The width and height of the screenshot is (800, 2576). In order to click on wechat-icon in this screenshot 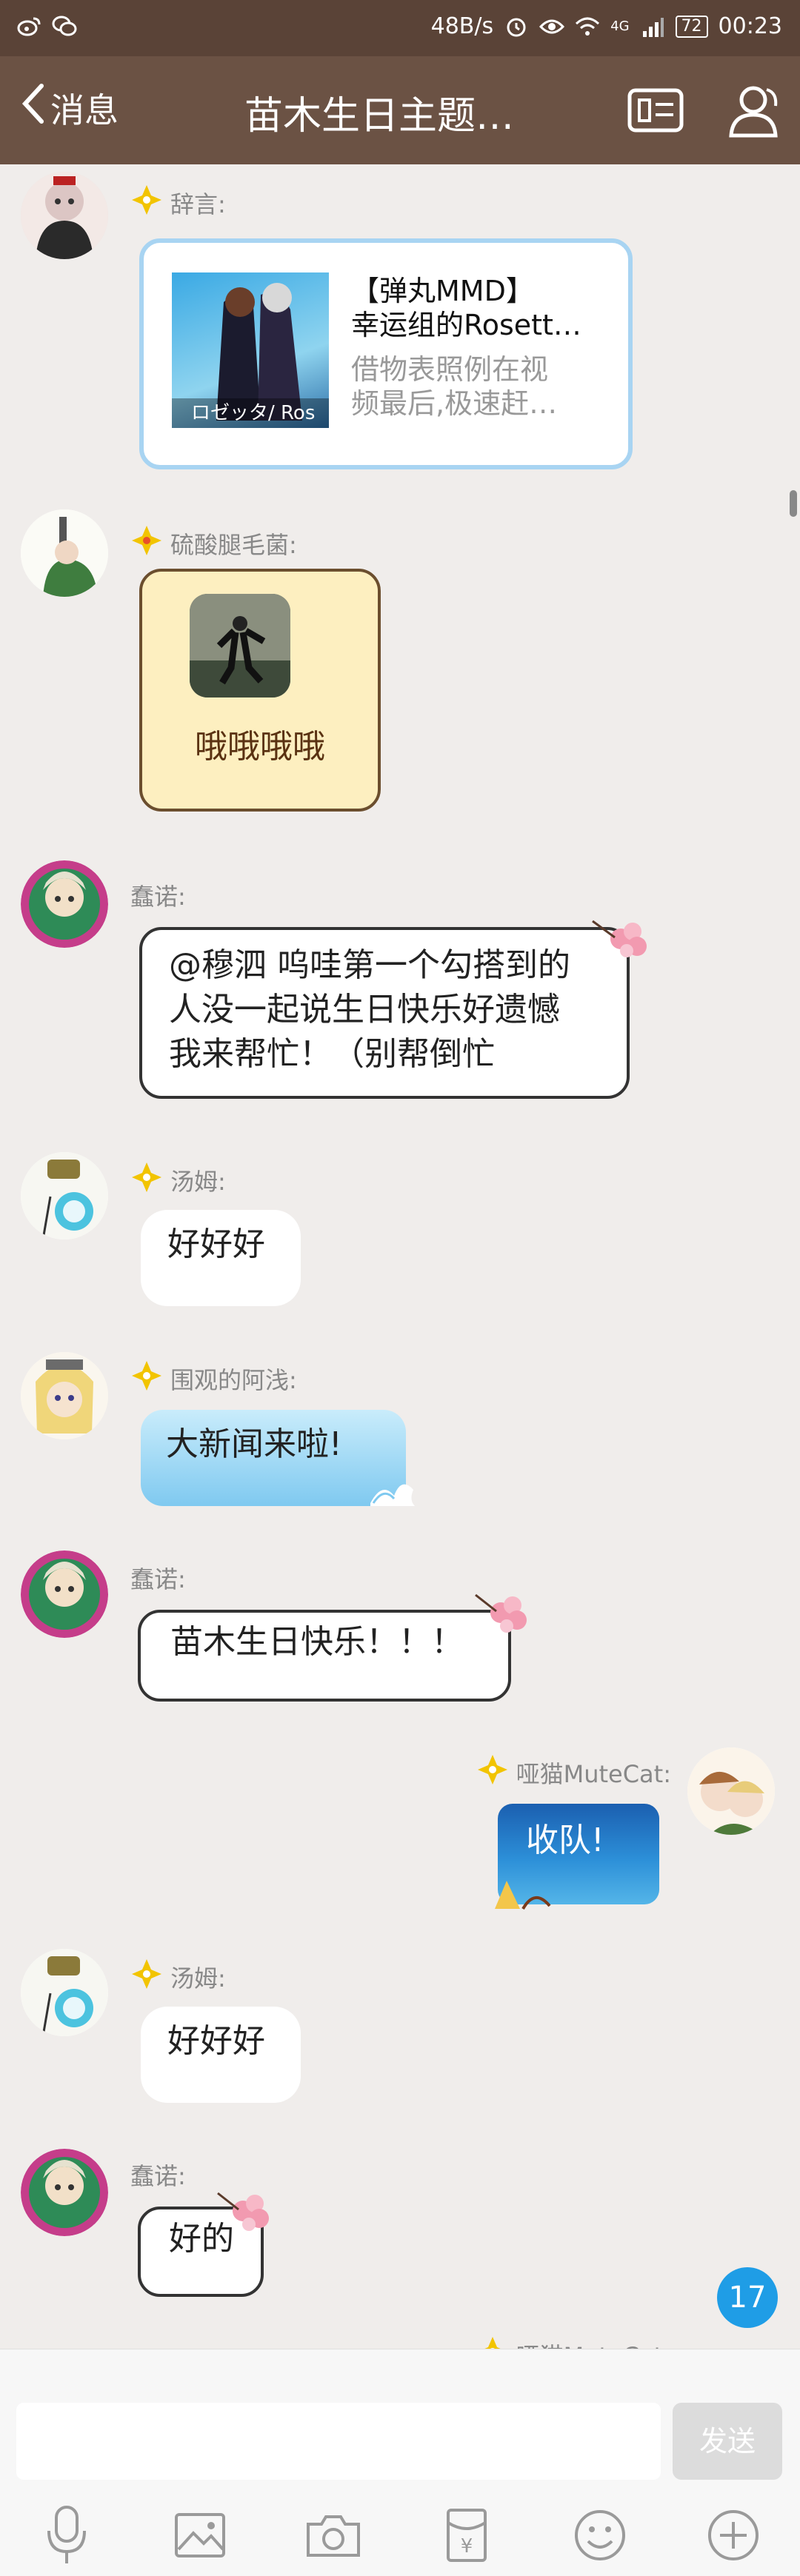, I will do `click(64, 26)`.